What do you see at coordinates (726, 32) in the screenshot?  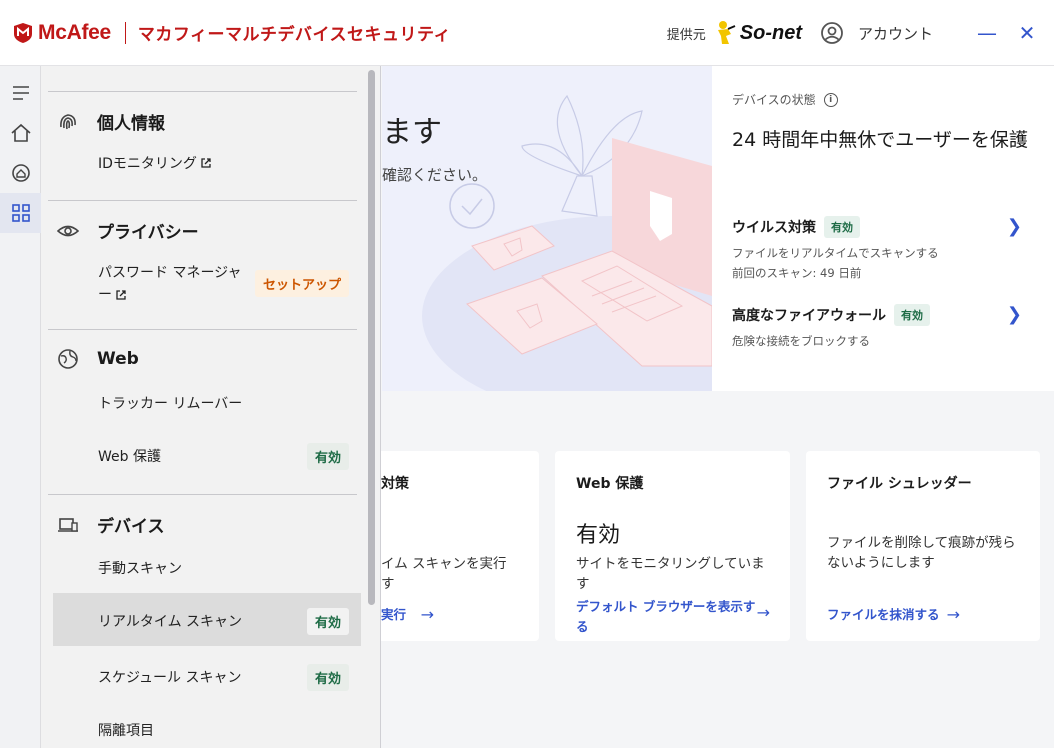 I see `sonet-figure-icon` at bounding box center [726, 32].